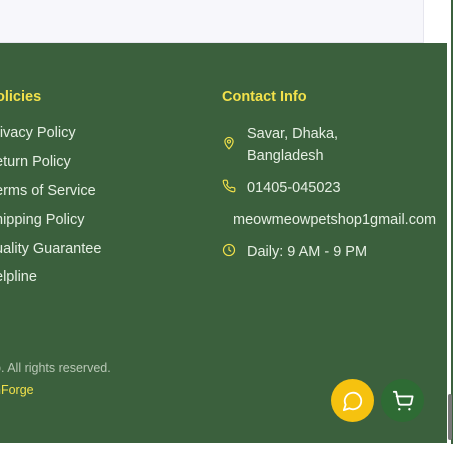  I want to click on chat-bubble-icon, so click(352, 401).